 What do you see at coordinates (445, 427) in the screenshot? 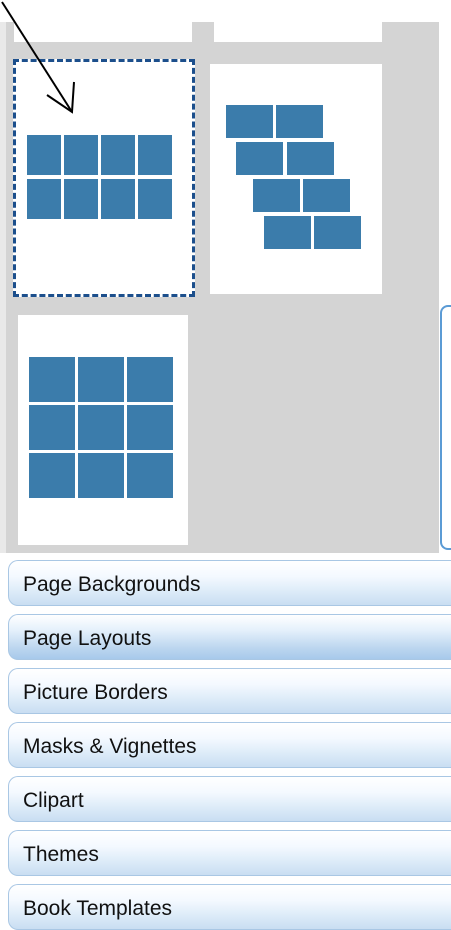
I see `side-panel-tab` at bounding box center [445, 427].